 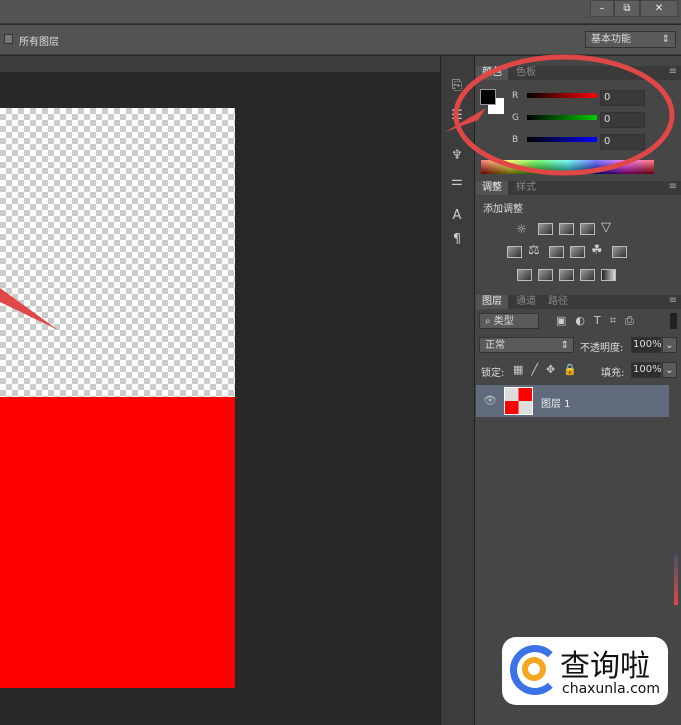 I want to click on paragraph-icon: ¶, so click(x=457, y=241).